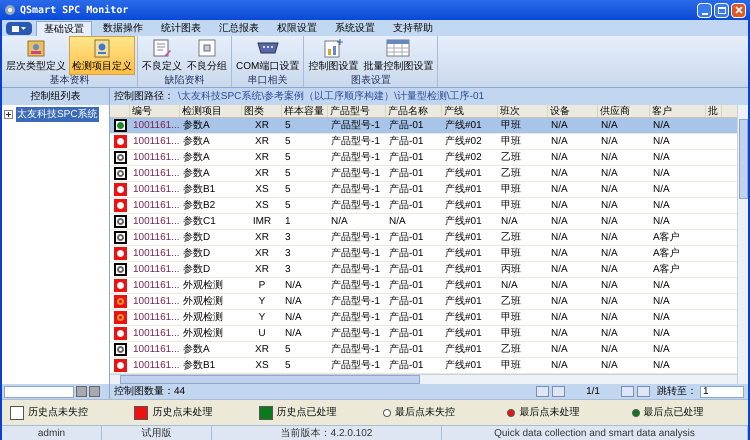 The width and height of the screenshot is (750, 440). What do you see at coordinates (81, 391) in the screenshot?
I see `add-button` at bounding box center [81, 391].